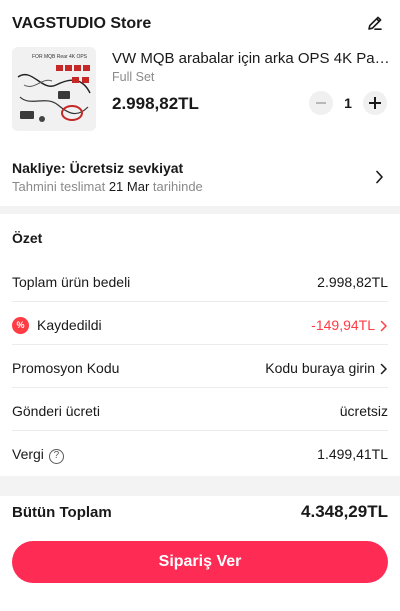 The width and height of the screenshot is (400, 611). What do you see at coordinates (98, 168) in the screenshot?
I see `shipping-title: Nakliye: Ücretsiz sevkiyat` at bounding box center [98, 168].